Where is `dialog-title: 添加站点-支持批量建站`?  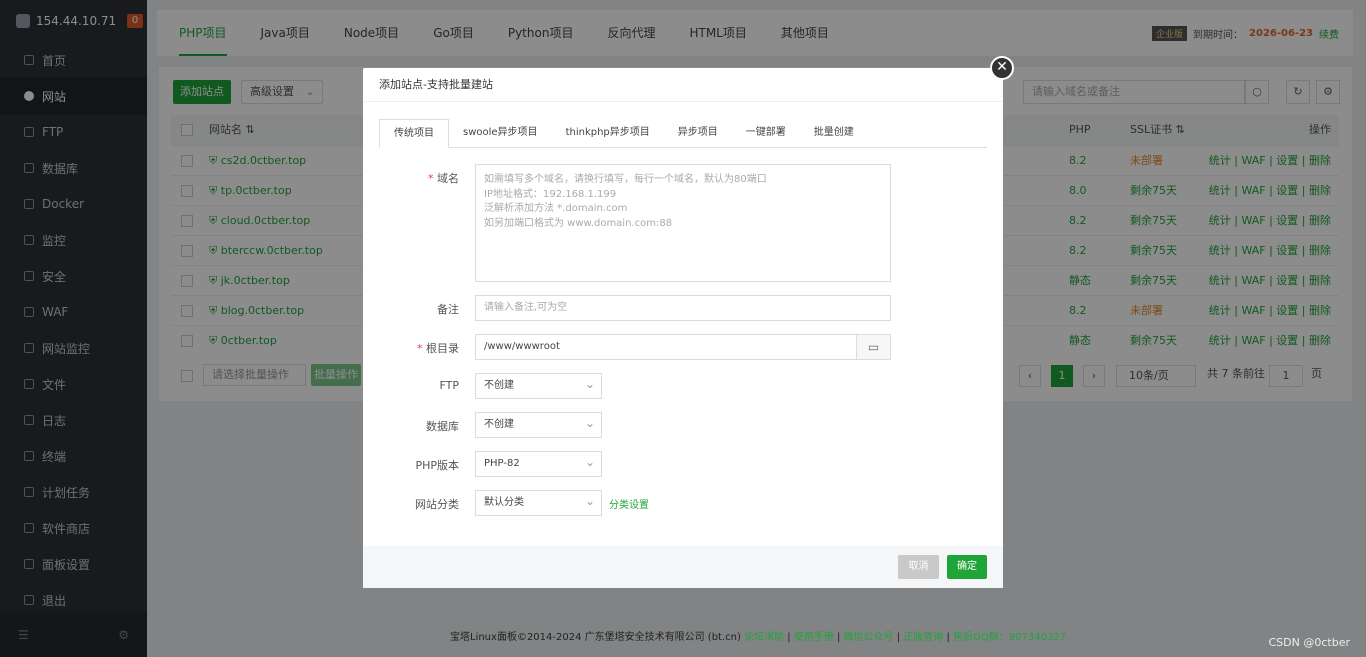 dialog-title: 添加站点-支持批量建站 is located at coordinates (683, 85).